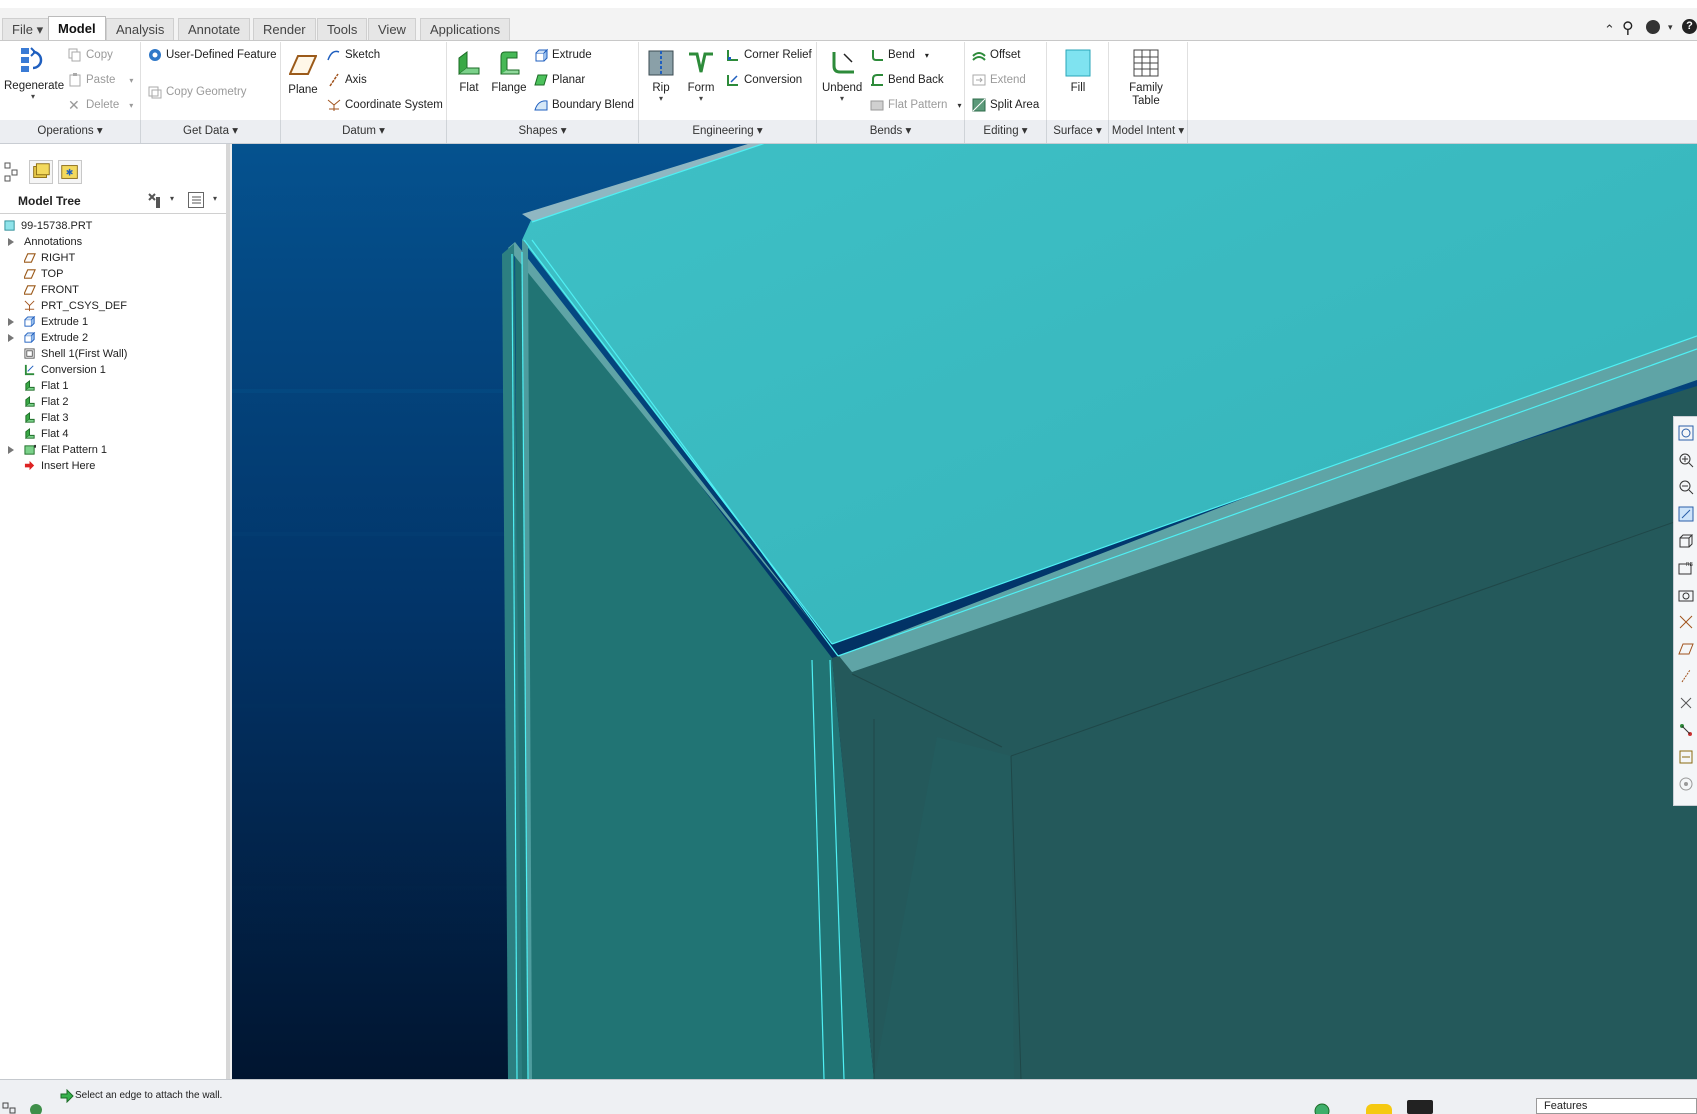 Image resolution: width=1697 pixels, height=1114 pixels. I want to click on group-shapes: Shapes ▾, so click(543, 131).